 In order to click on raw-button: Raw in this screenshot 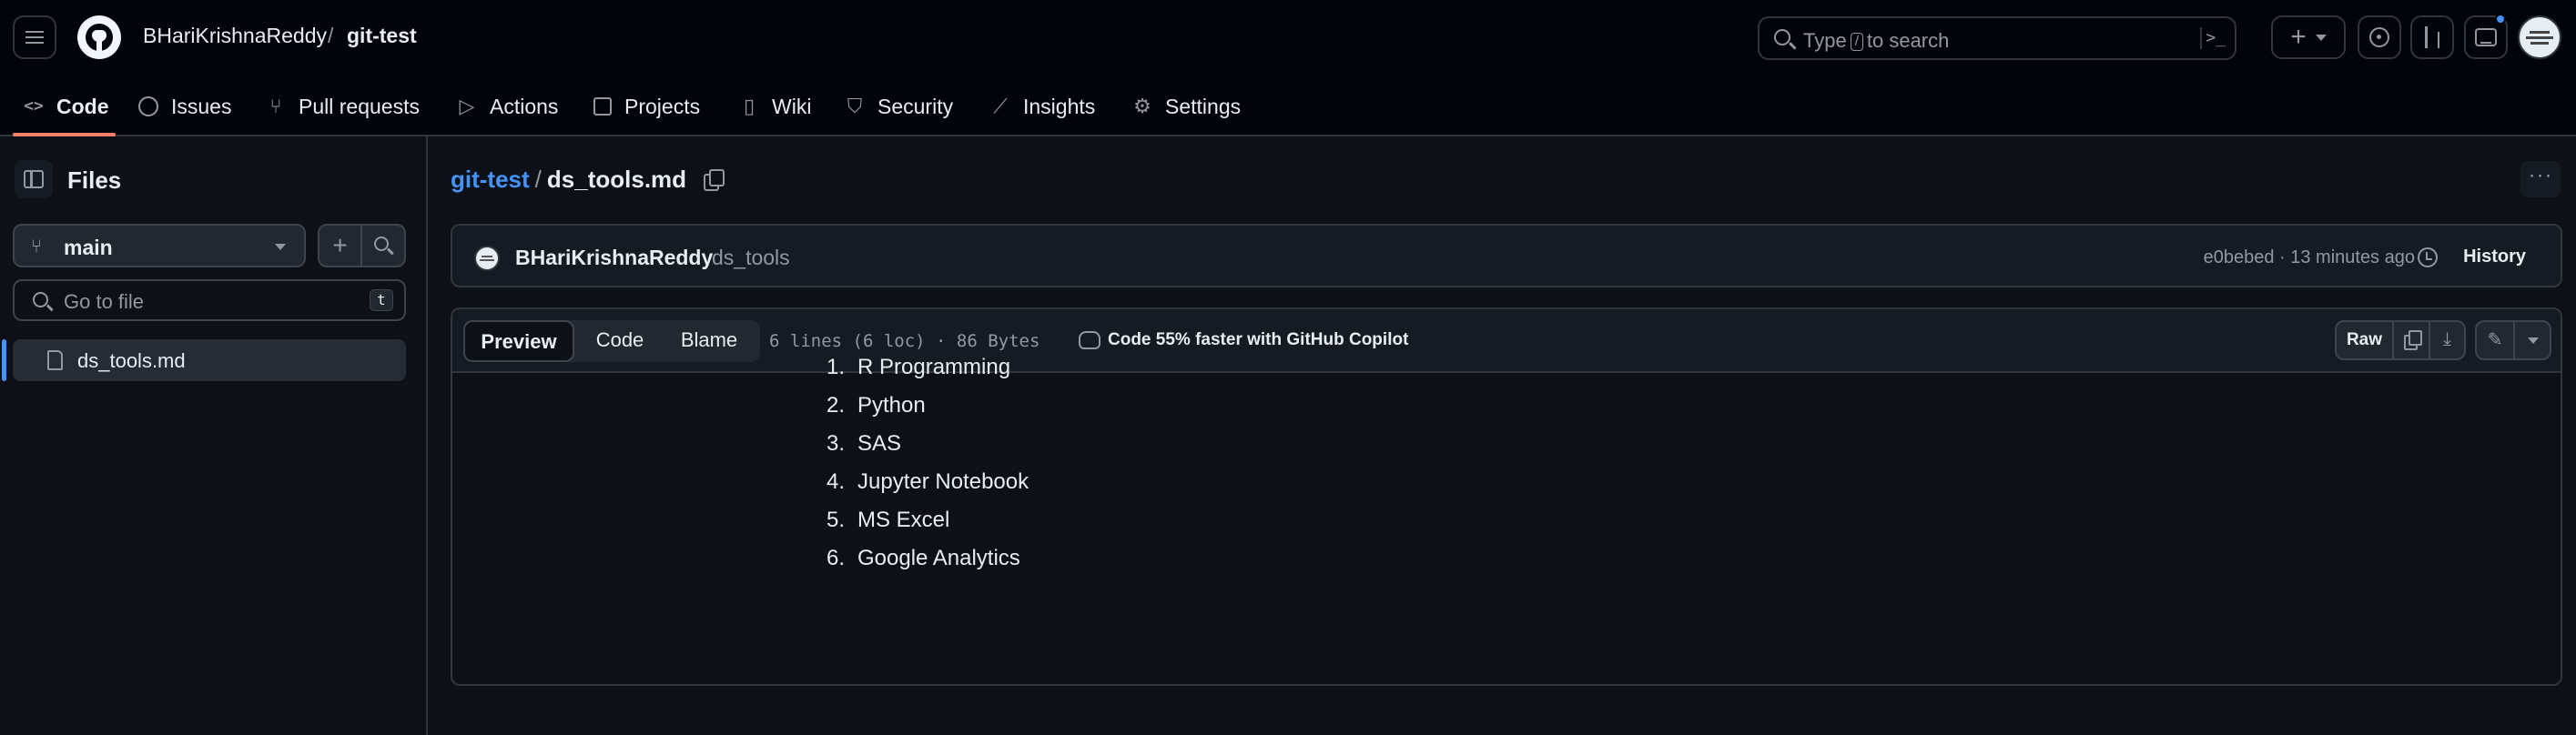, I will do `click(2365, 340)`.